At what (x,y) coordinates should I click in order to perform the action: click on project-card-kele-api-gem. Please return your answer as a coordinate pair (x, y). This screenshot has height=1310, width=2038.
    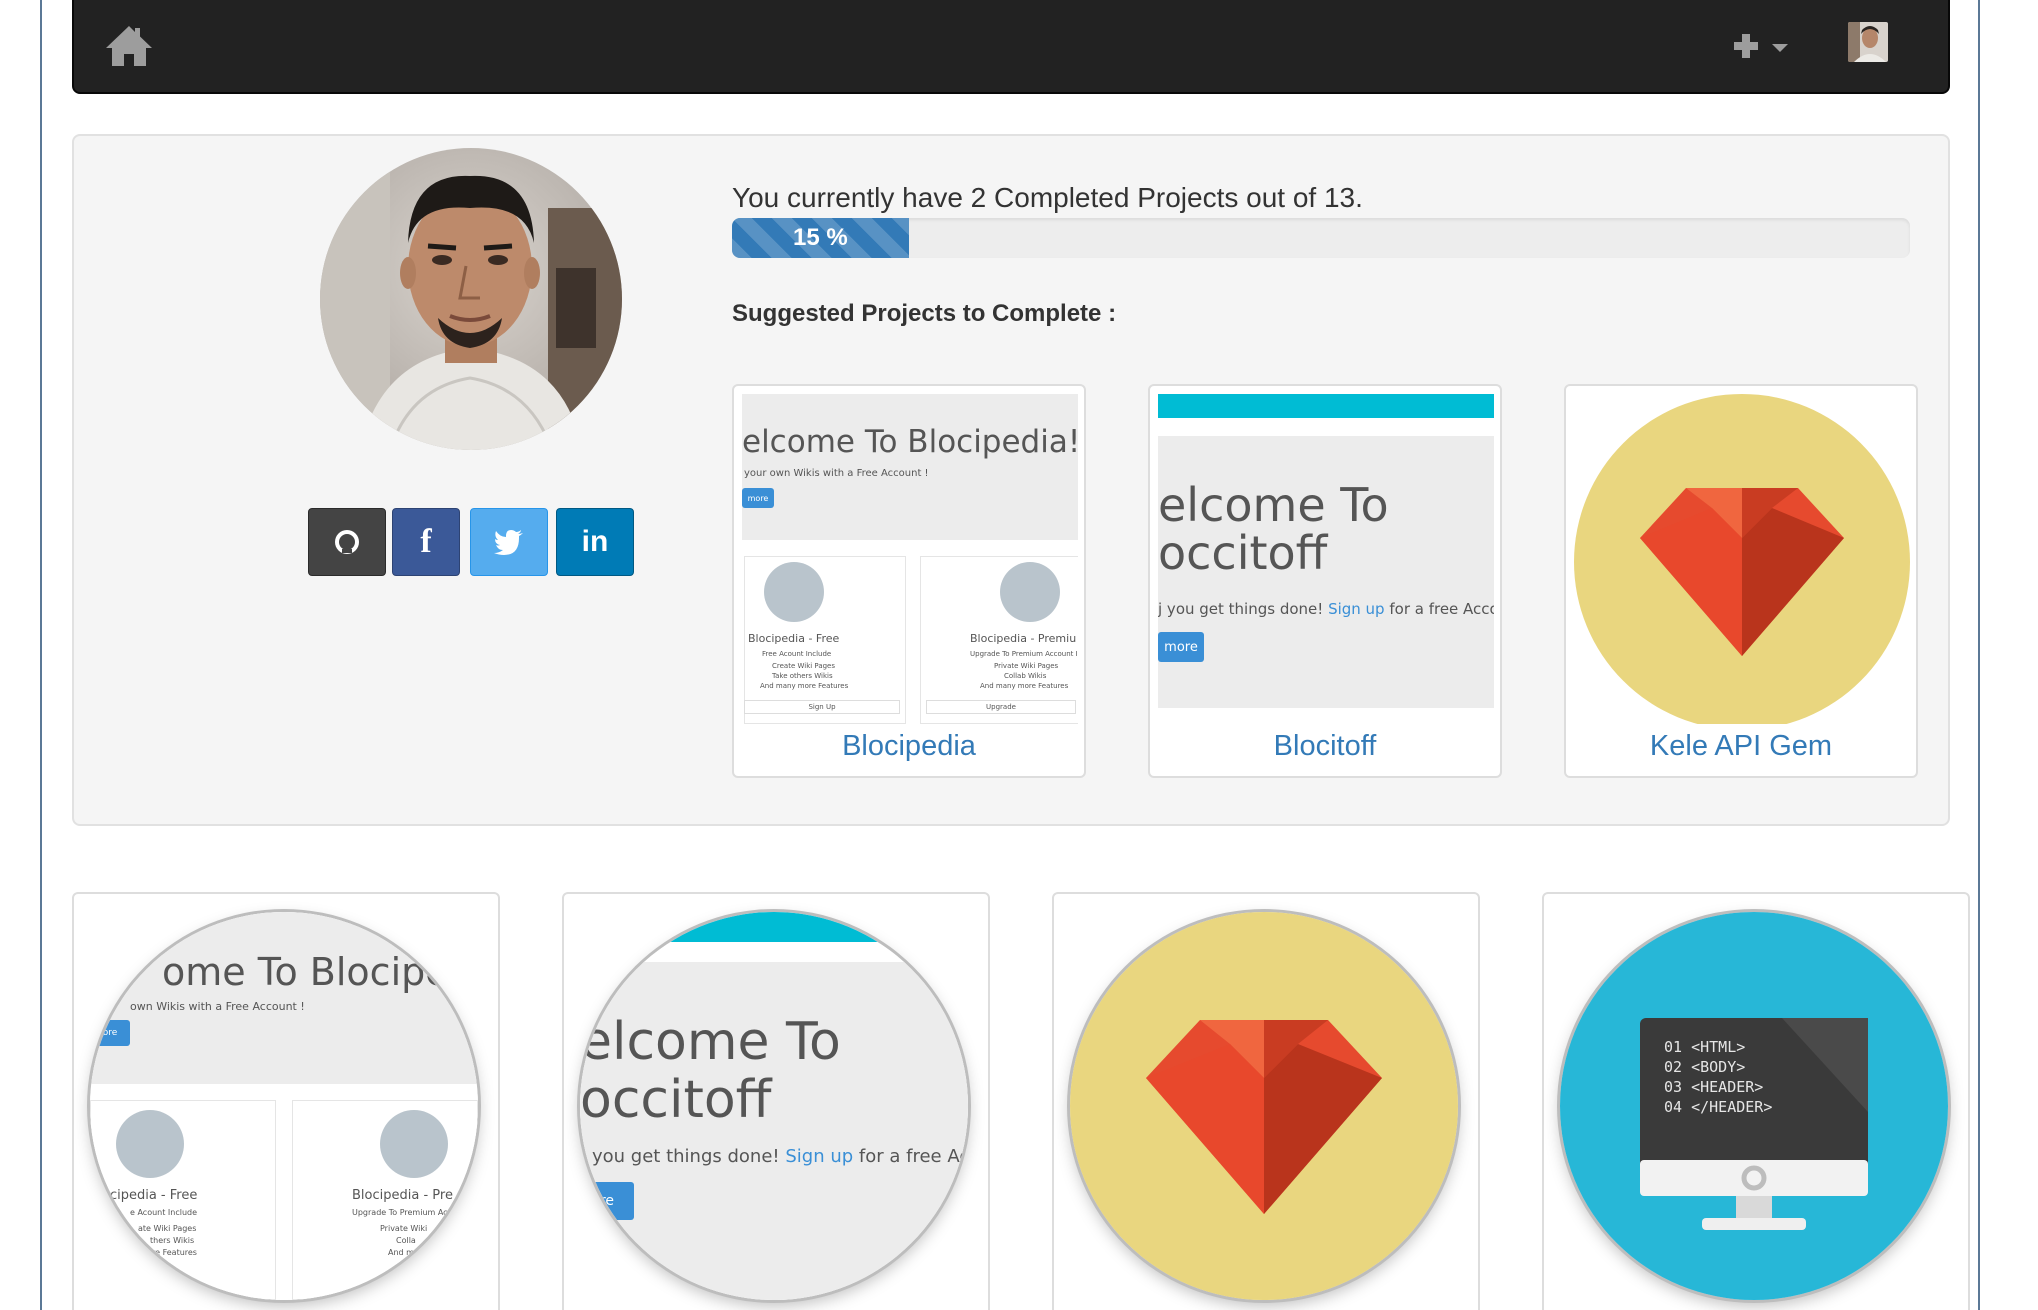
    Looking at the image, I should click on (1266, 1101).